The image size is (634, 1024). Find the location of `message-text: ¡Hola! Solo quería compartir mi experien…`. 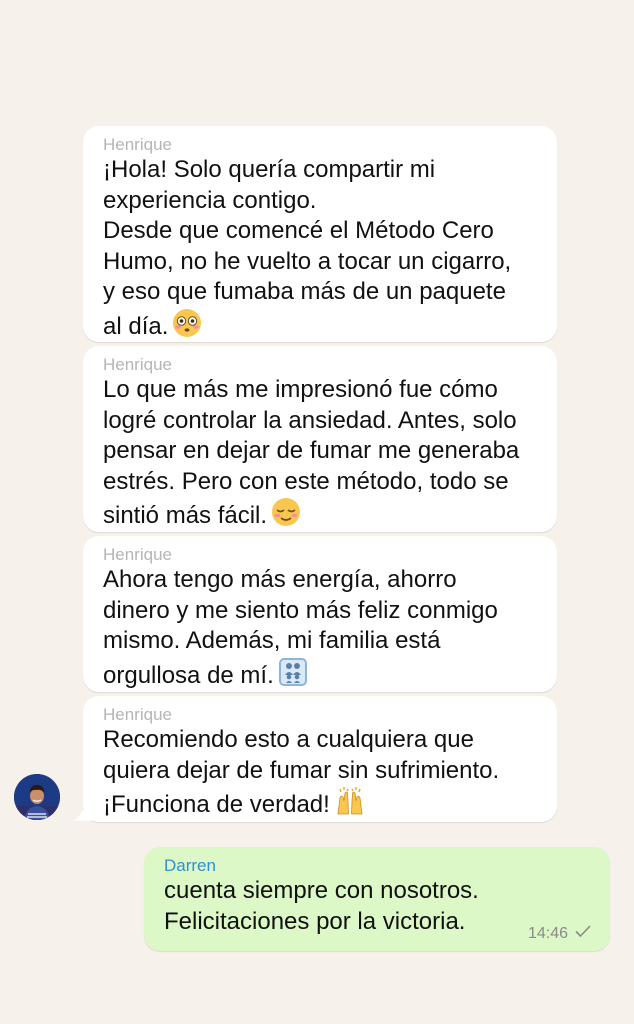

message-text: ¡Hola! Solo quería compartir mi experien… is located at coordinates (319, 251).